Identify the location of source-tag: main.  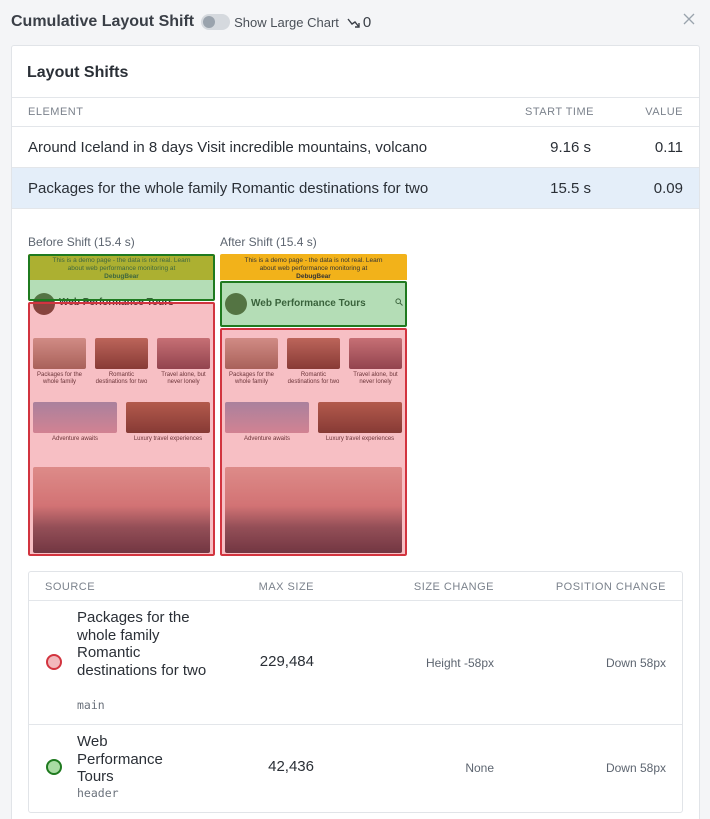
(91, 705).